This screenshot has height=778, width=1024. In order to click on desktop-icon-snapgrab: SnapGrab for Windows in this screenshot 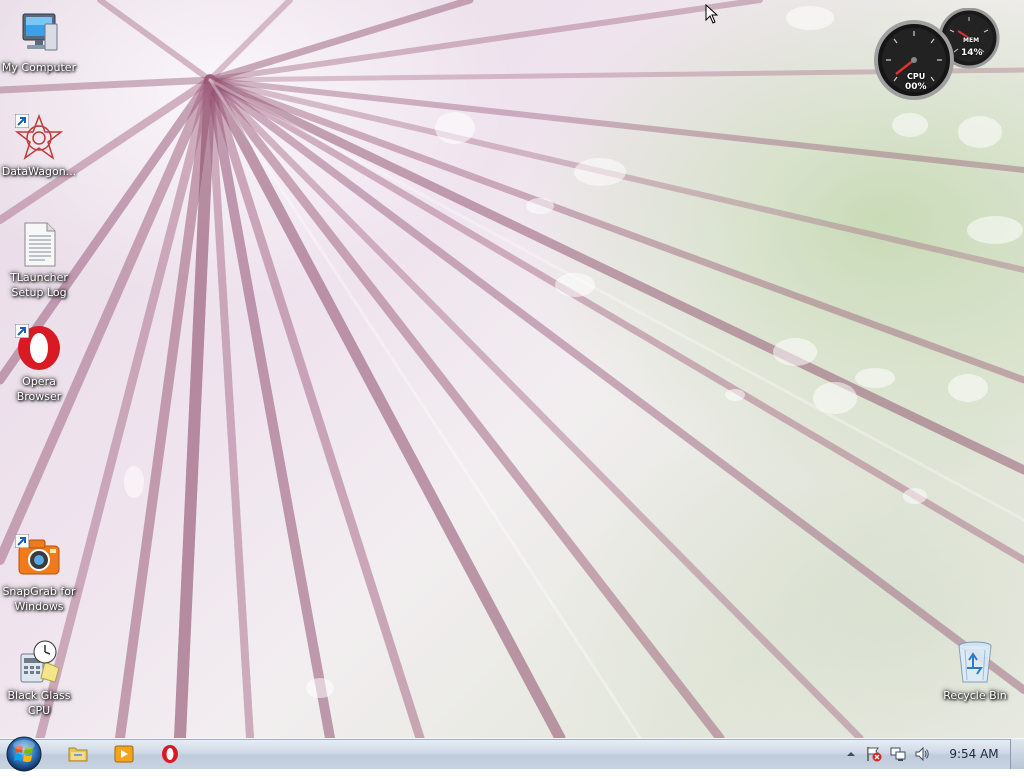, I will do `click(39, 574)`.